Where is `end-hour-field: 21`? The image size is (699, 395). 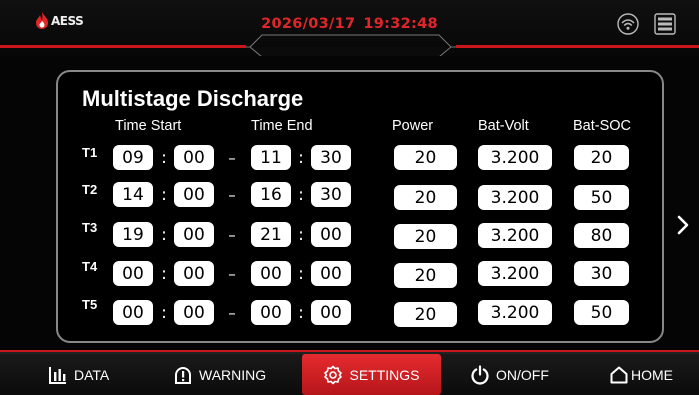
end-hour-field: 21 is located at coordinates (271, 234).